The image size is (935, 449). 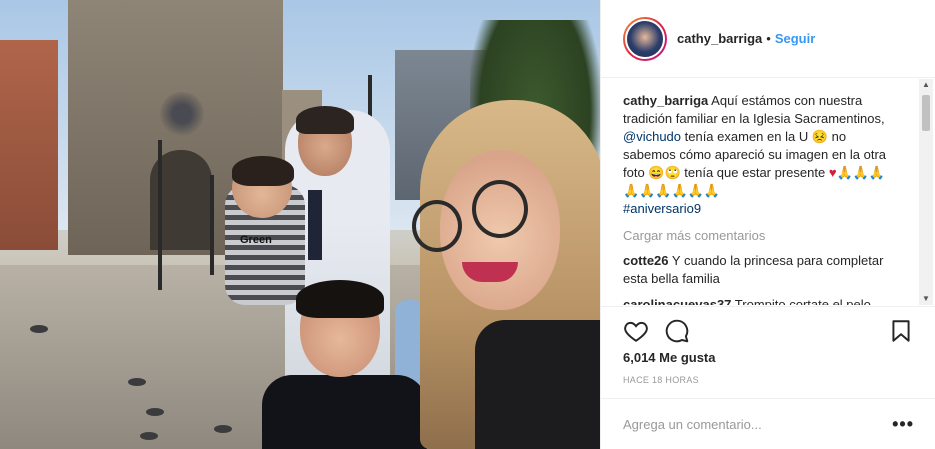 I want to click on bookmark-icon-svg, so click(x=901, y=331).